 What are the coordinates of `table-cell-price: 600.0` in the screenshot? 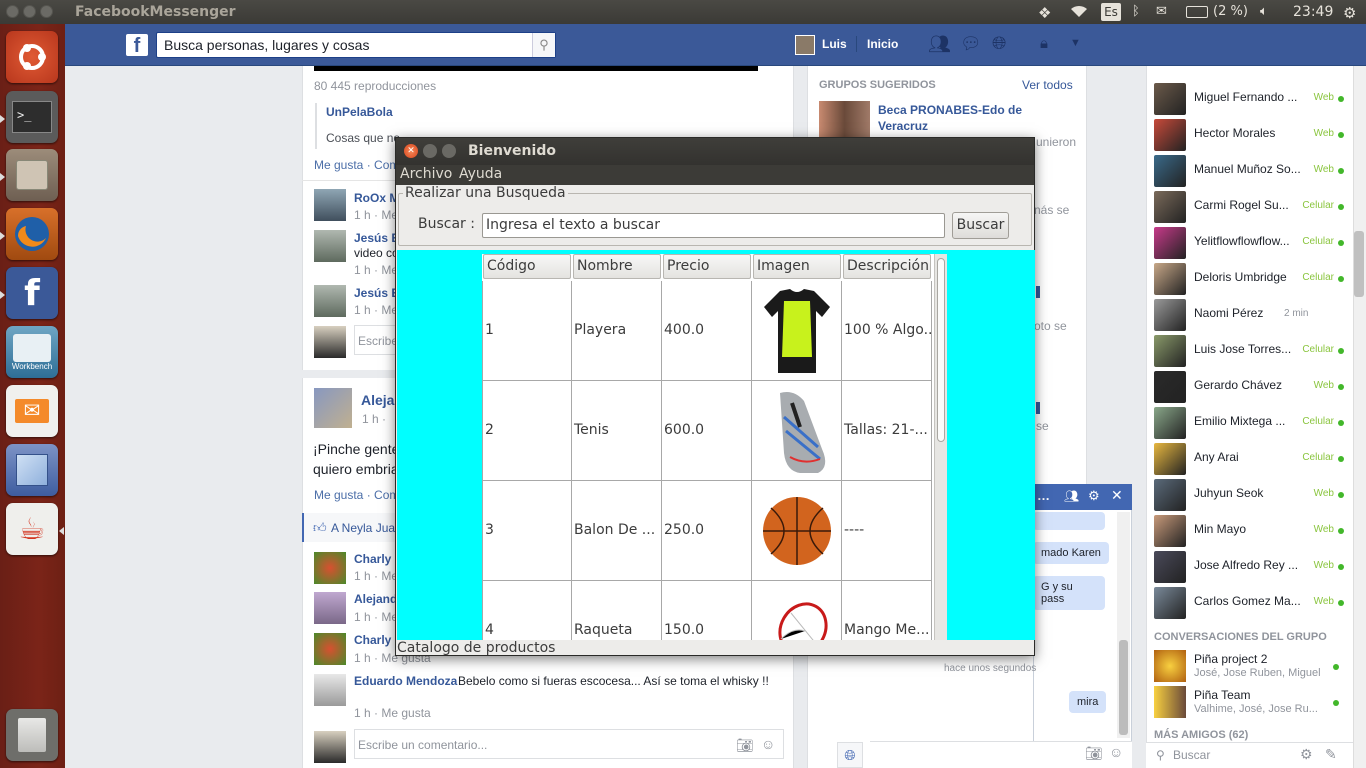 It's located at (707, 431).